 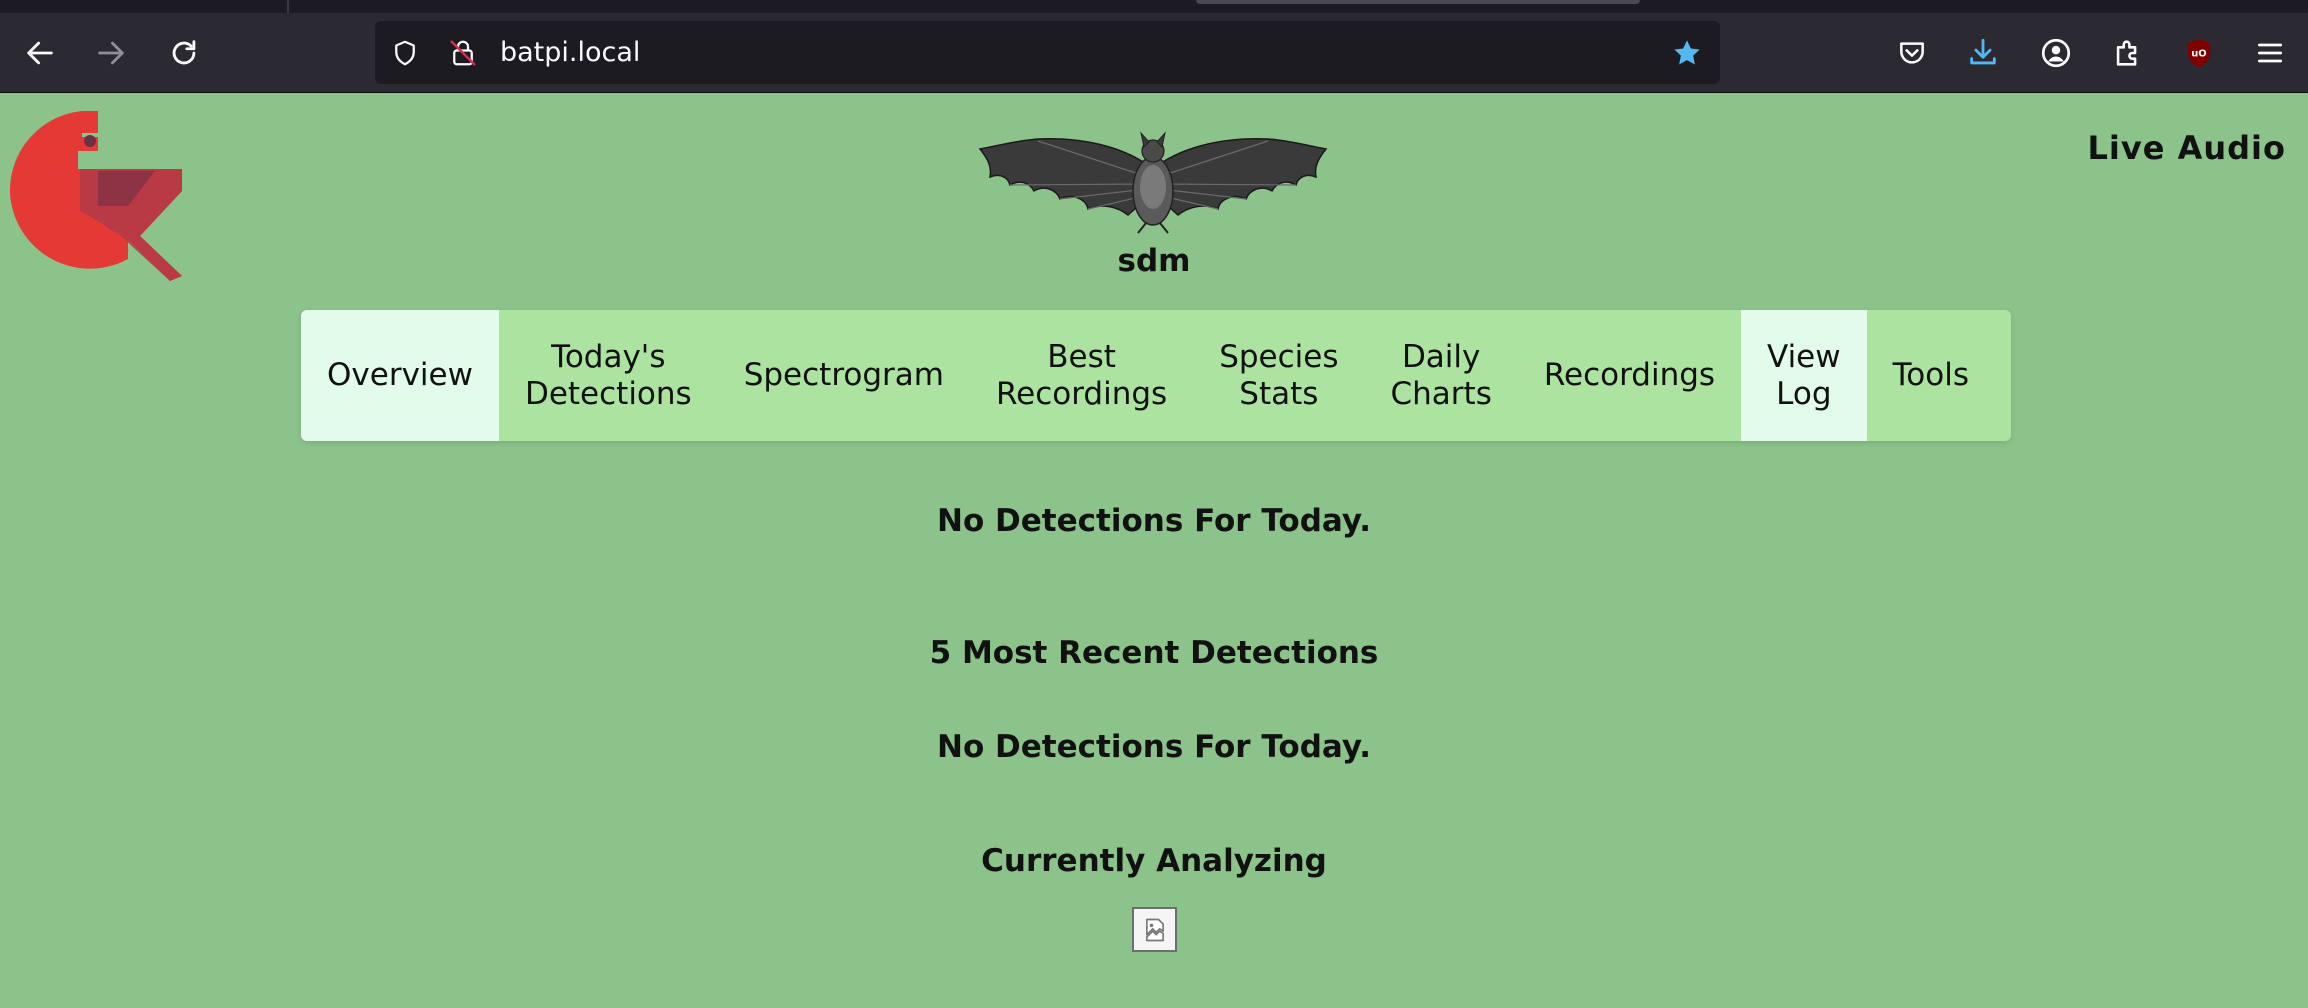 What do you see at coordinates (1154, 861) in the screenshot?
I see `currently-analyzing-heading: Currently Analyzing` at bounding box center [1154, 861].